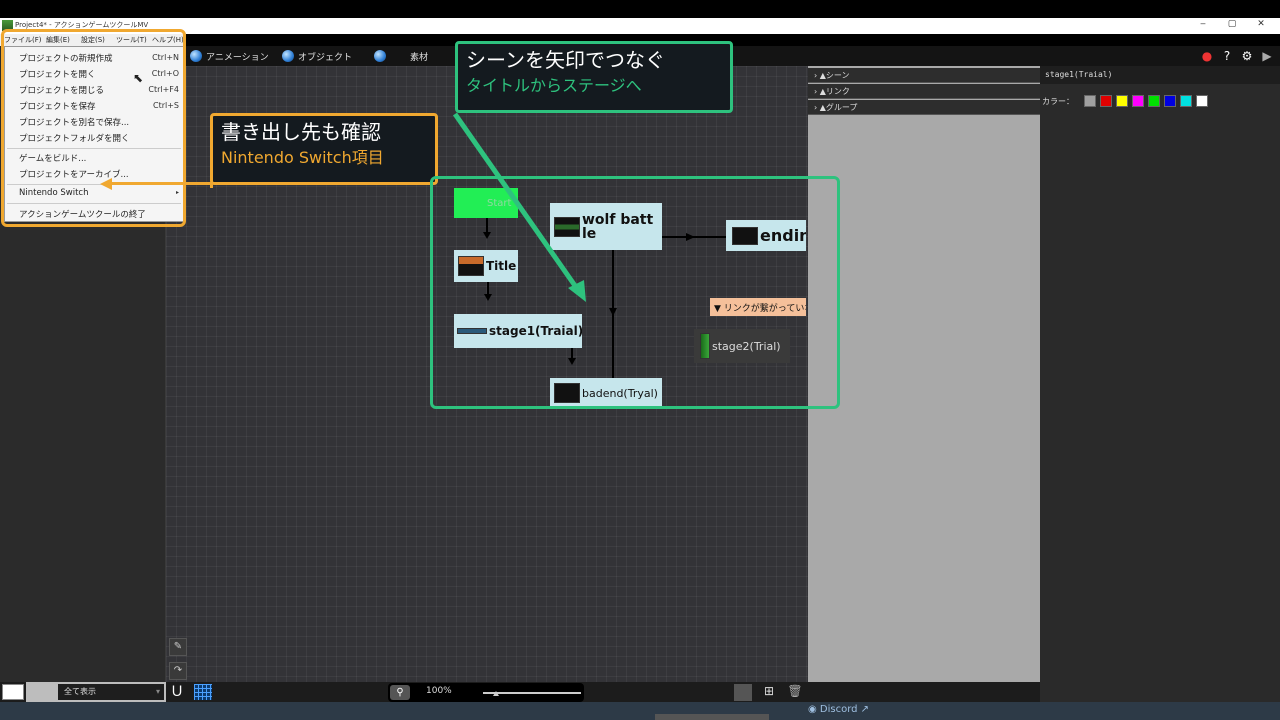 The height and width of the screenshot is (720, 1280). Describe the element at coordinates (496, 693) in the screenshot. I see `zoom-slider-handle` at that location.